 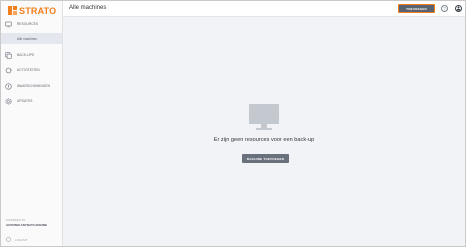 I want to click on logout-button: LOGOUT, so click(x=17, y=239).